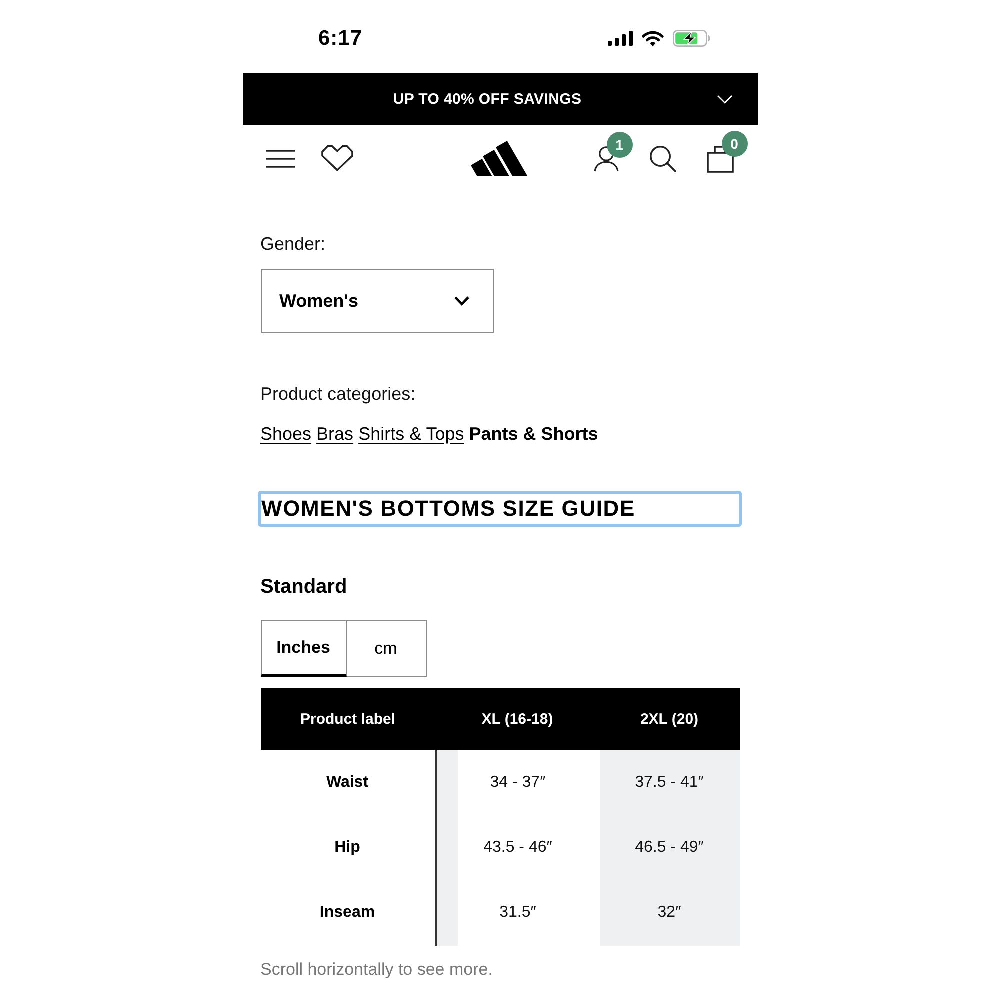  I want to click on column-header: Product label, so click(348, 719).